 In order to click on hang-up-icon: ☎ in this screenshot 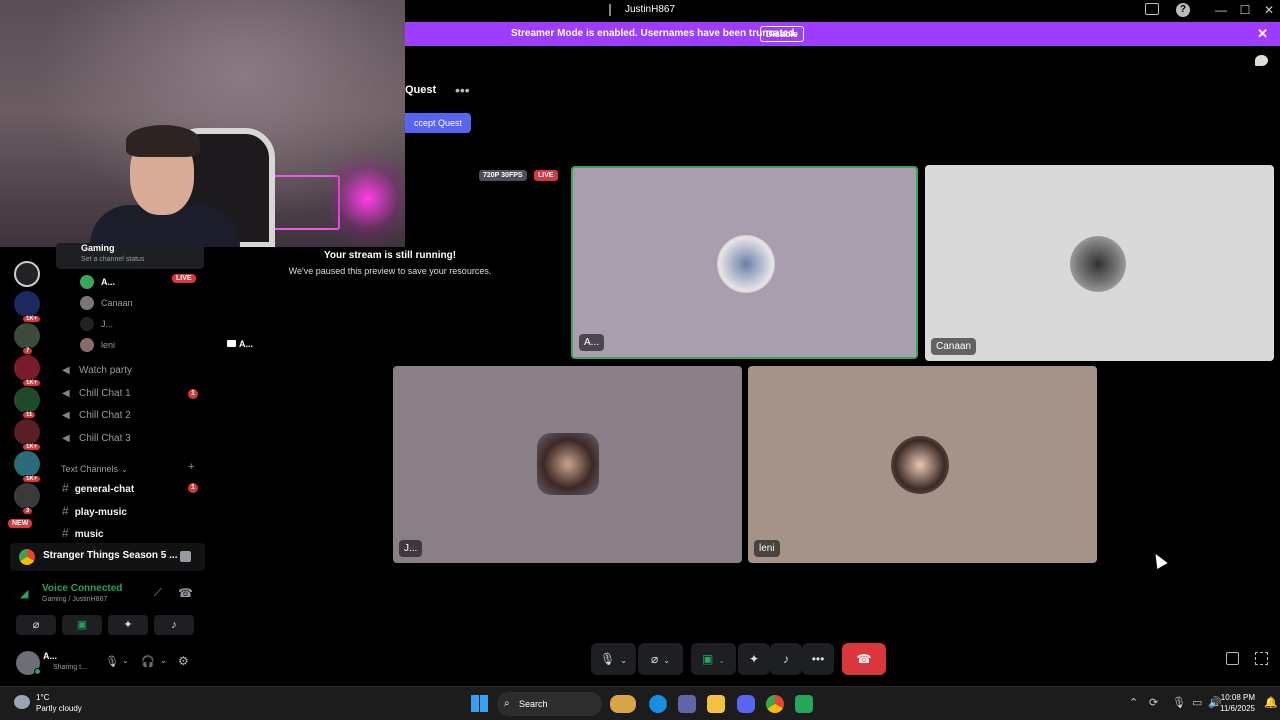, I will do `click(864, 659)`.